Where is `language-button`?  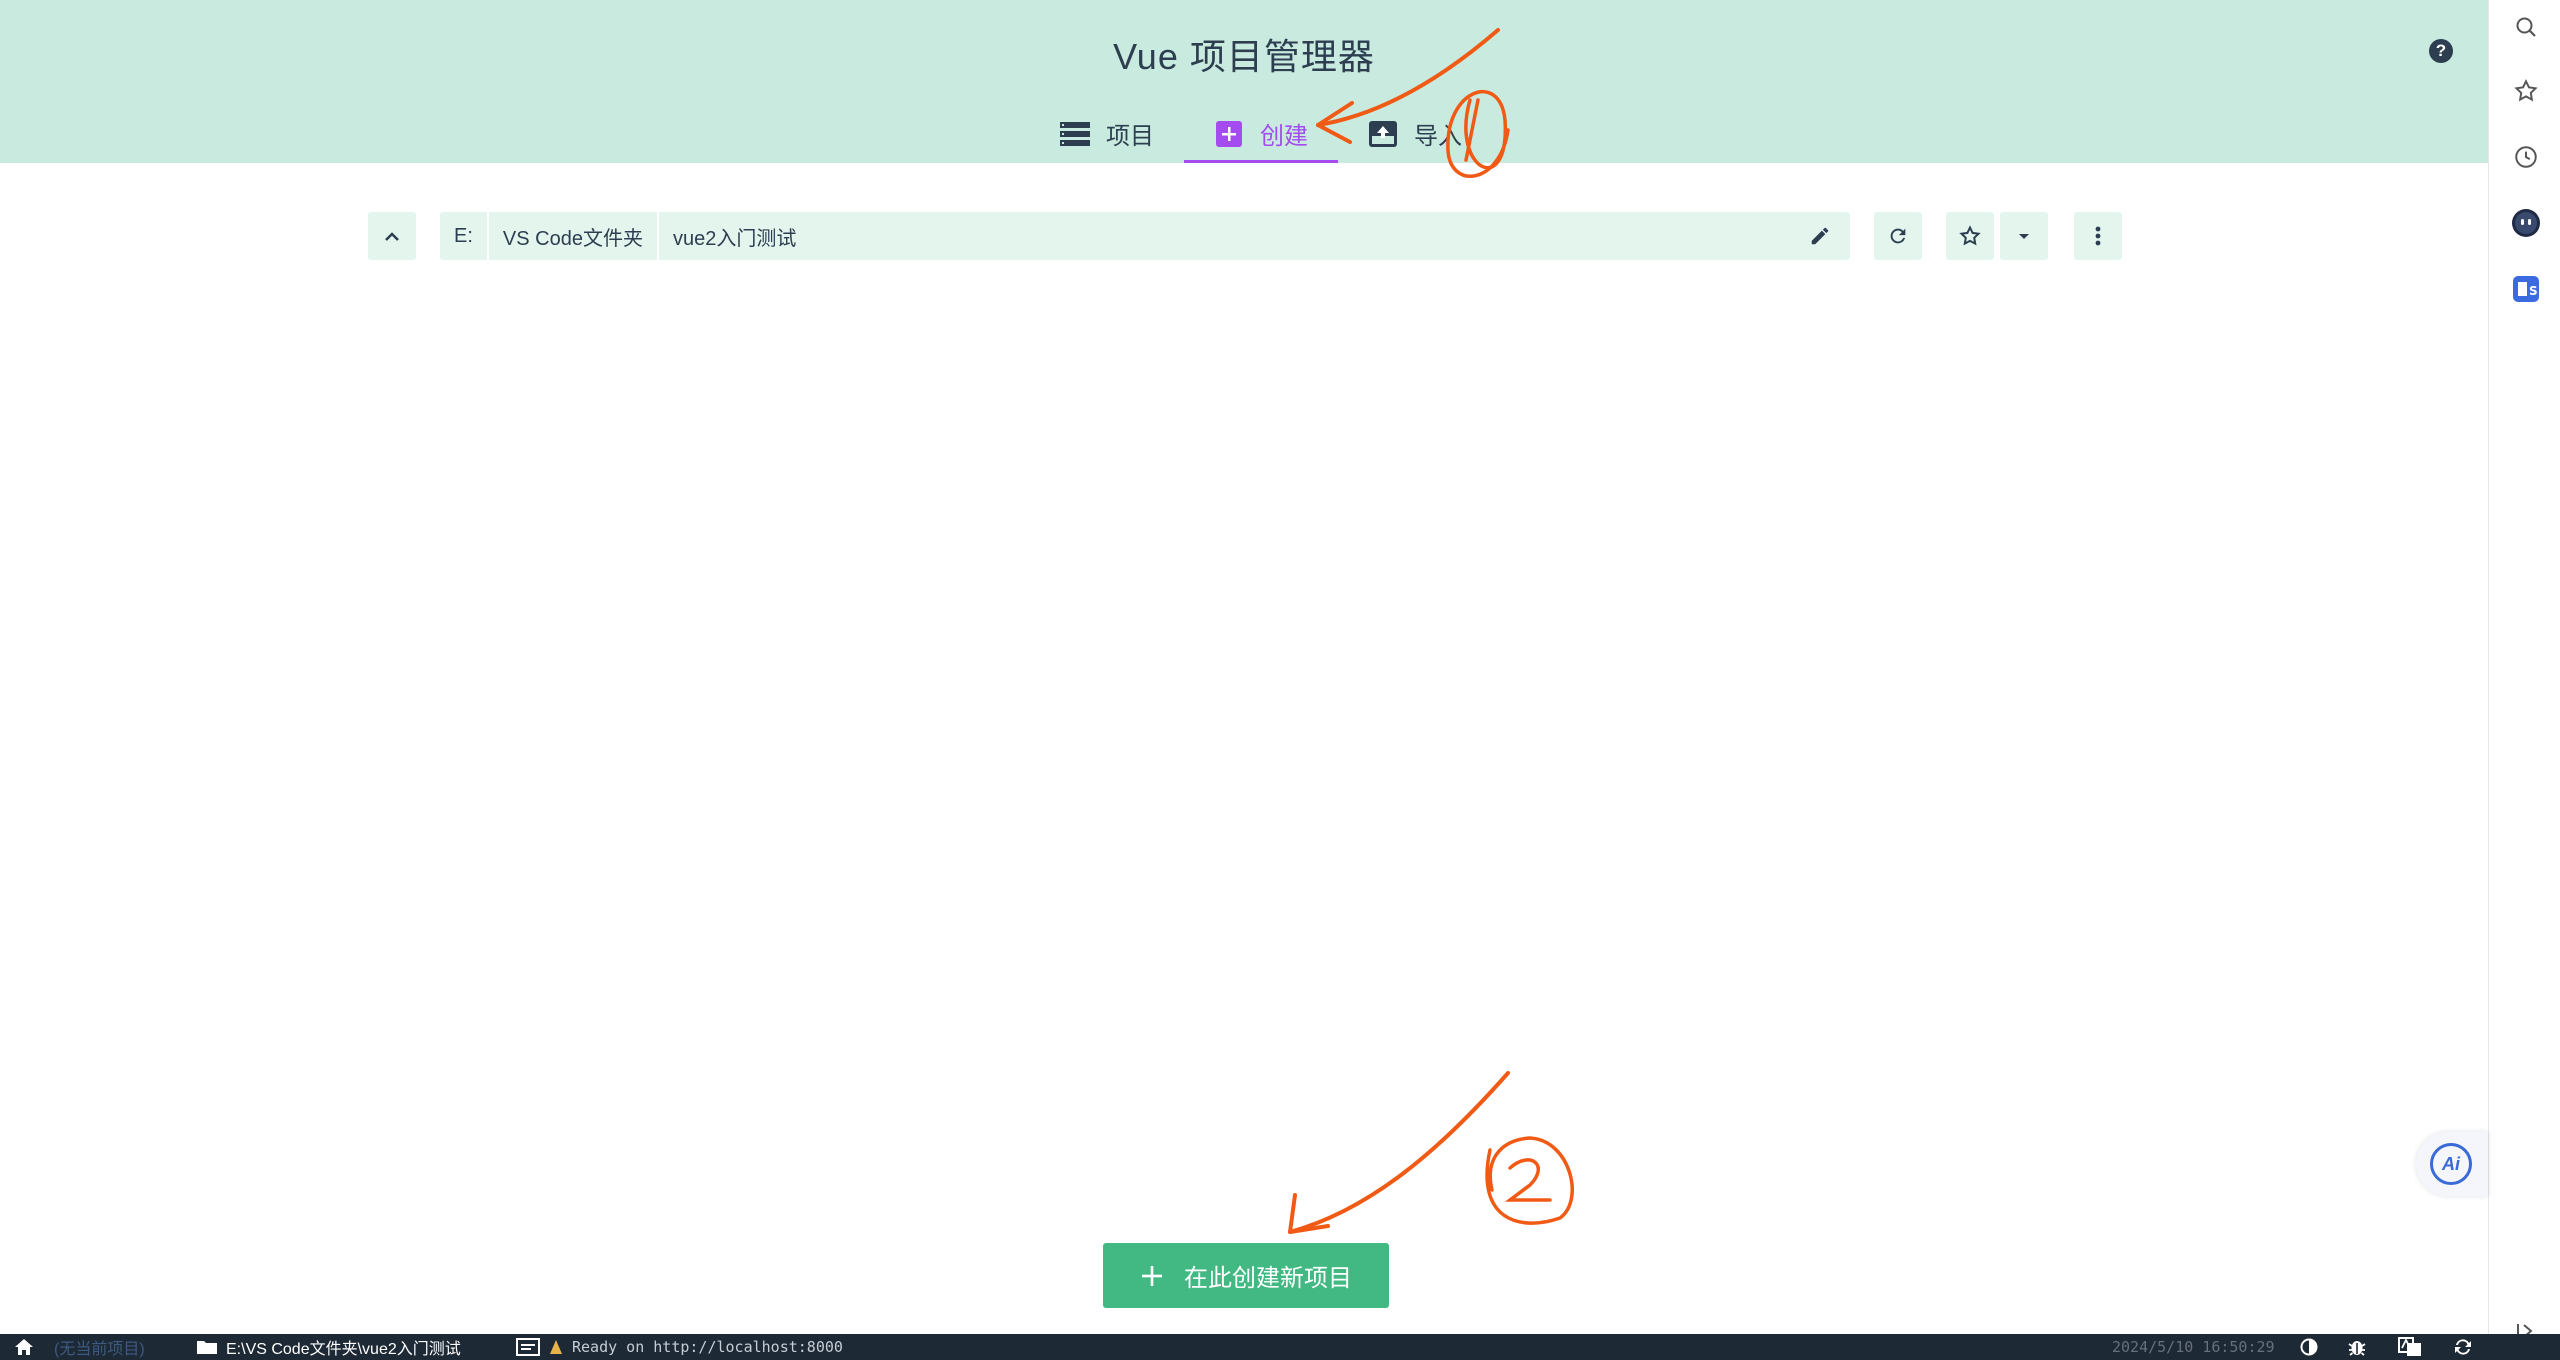 language-button is located at coordinates (2410, 1347).